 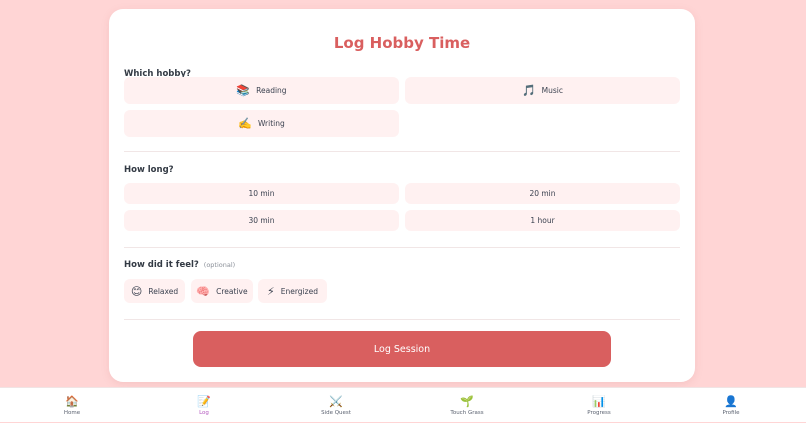 What do you see at coordinates (271, 90) in the screenshot?
I see `hobby-option-label: Reading` at bounding box center [271, 90].